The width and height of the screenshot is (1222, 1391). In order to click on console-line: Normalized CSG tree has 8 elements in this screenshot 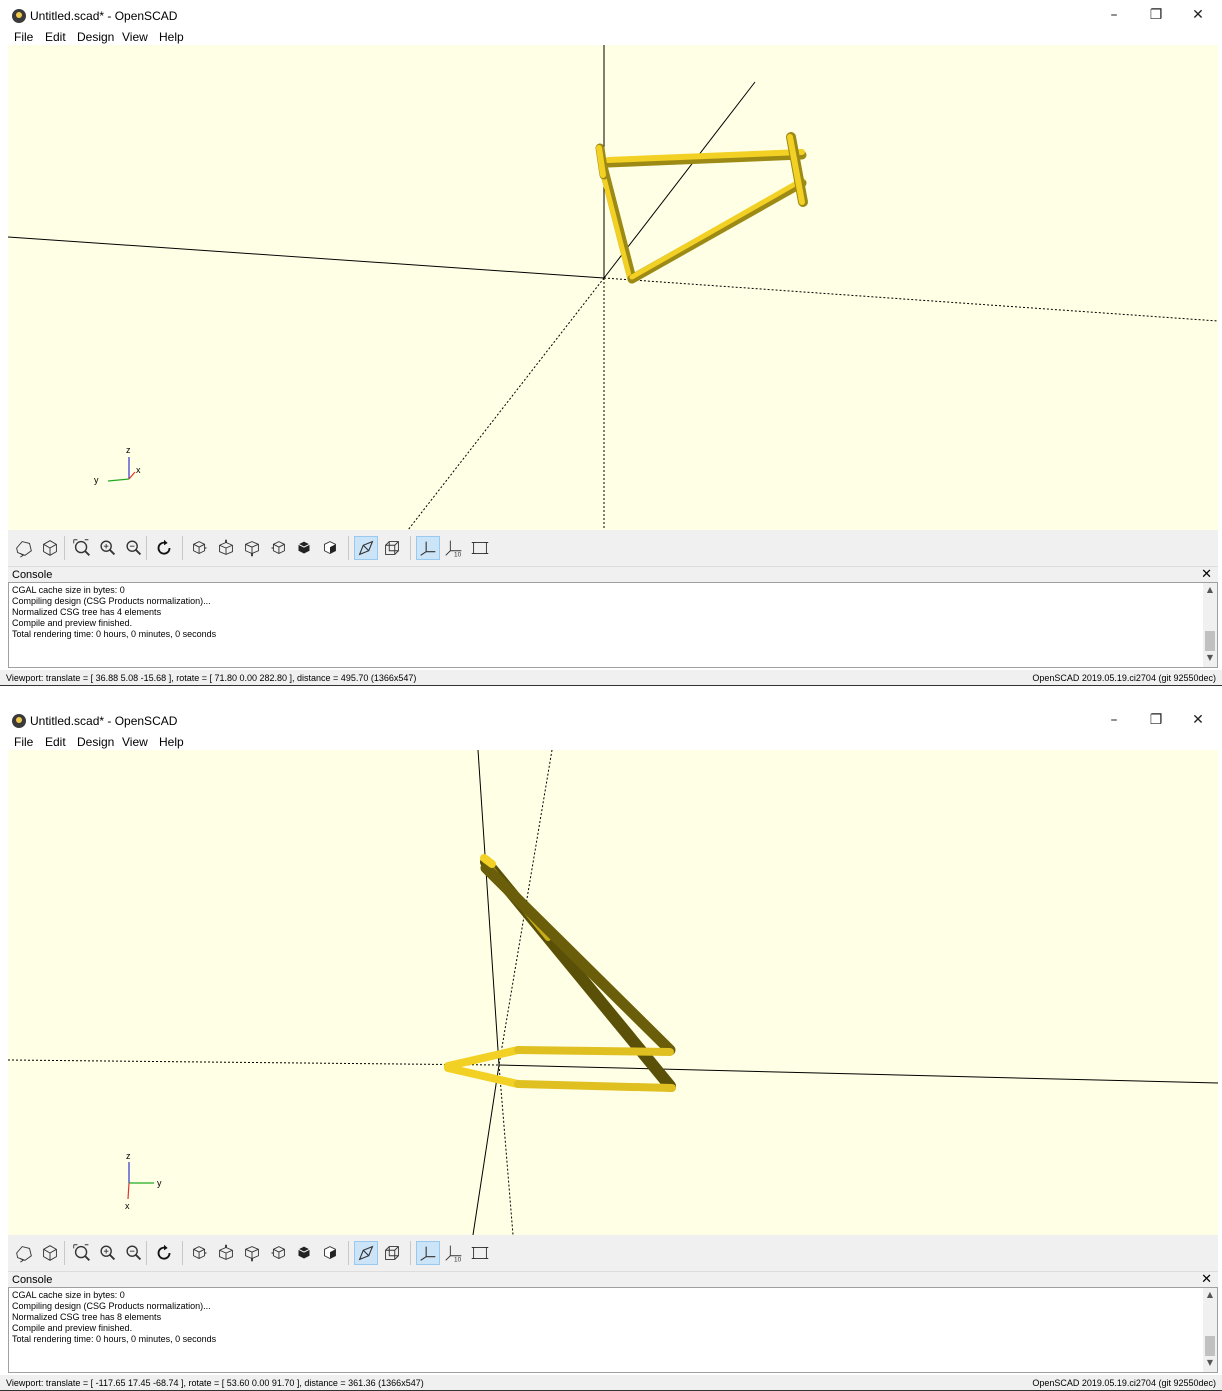, I will do `click(87, 1317)`.